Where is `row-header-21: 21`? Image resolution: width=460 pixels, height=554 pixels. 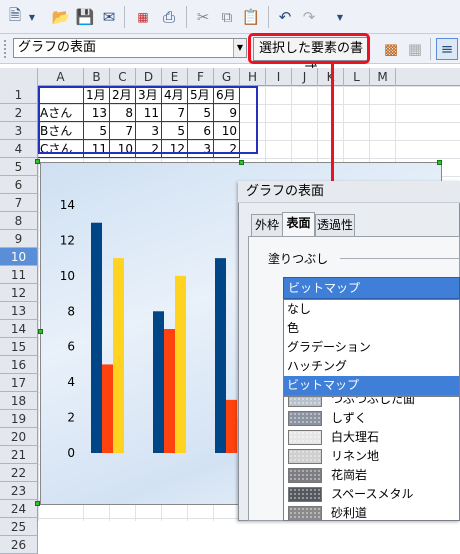
row-header-21: 21 is located at coordinates (19, 455).